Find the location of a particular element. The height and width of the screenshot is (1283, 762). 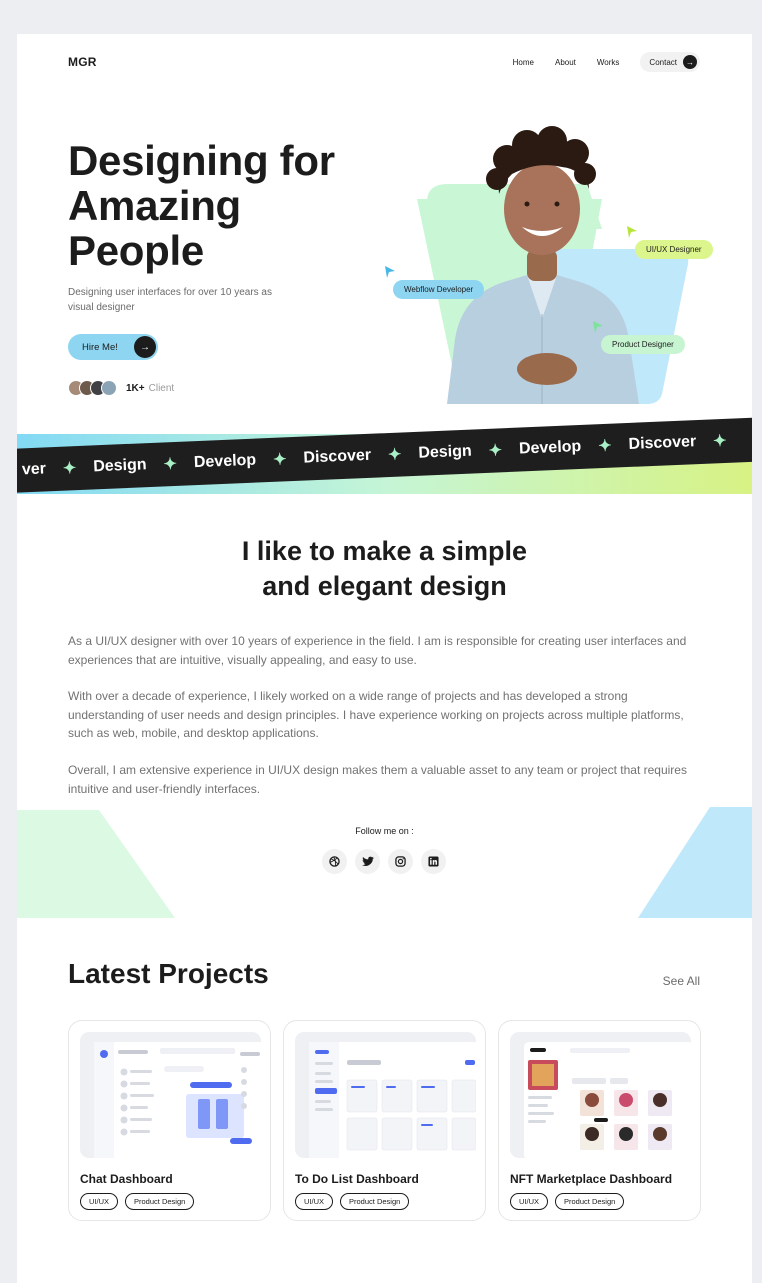

about-title-line: I like to make a simple is located at coordinates (384, 551).